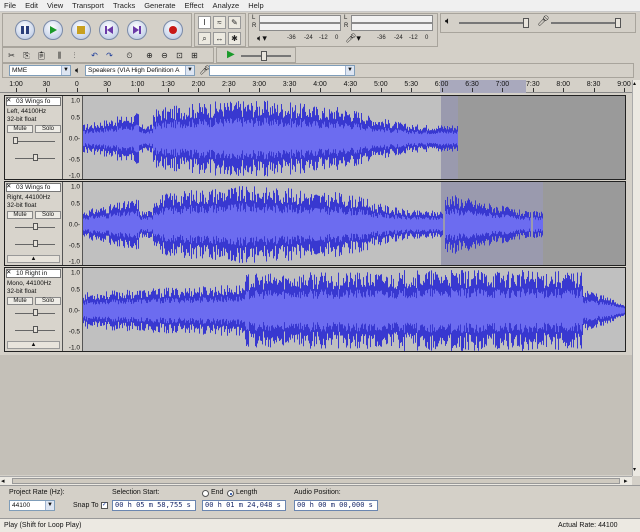  What do you see at coordinates (173, 30) in the screenshot?
I see `record-button` at bounding box center [173, 30].